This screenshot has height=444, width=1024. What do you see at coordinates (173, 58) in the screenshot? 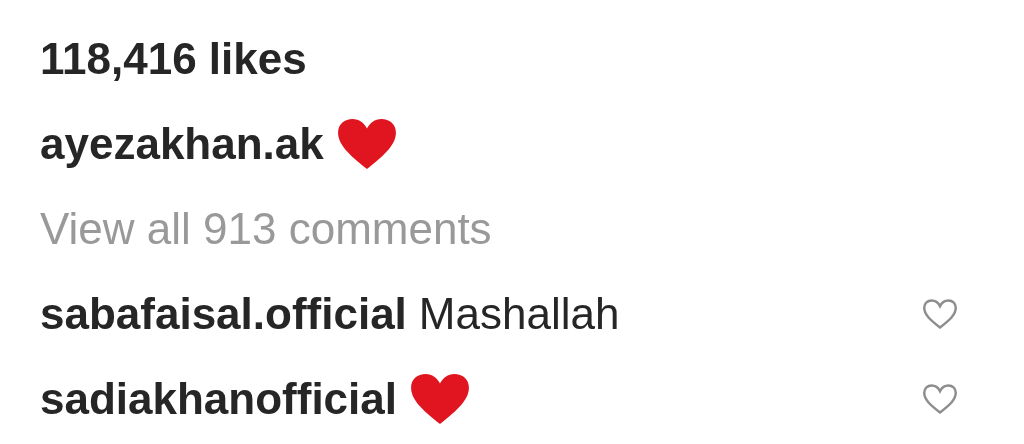
I see `likes-count: 118,416 likes` at bounding box center [173, 58].